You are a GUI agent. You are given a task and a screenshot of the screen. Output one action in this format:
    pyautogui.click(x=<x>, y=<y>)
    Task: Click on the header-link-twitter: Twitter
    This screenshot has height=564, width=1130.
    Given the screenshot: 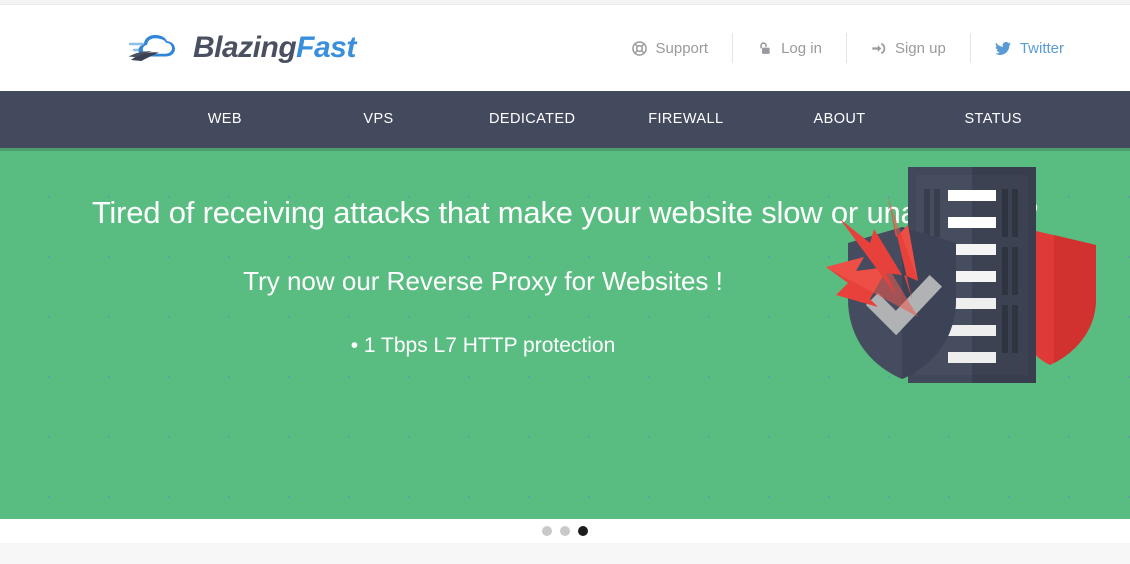 What is the action you would take?
    pyautogui.click(x=1029, y=48)
    